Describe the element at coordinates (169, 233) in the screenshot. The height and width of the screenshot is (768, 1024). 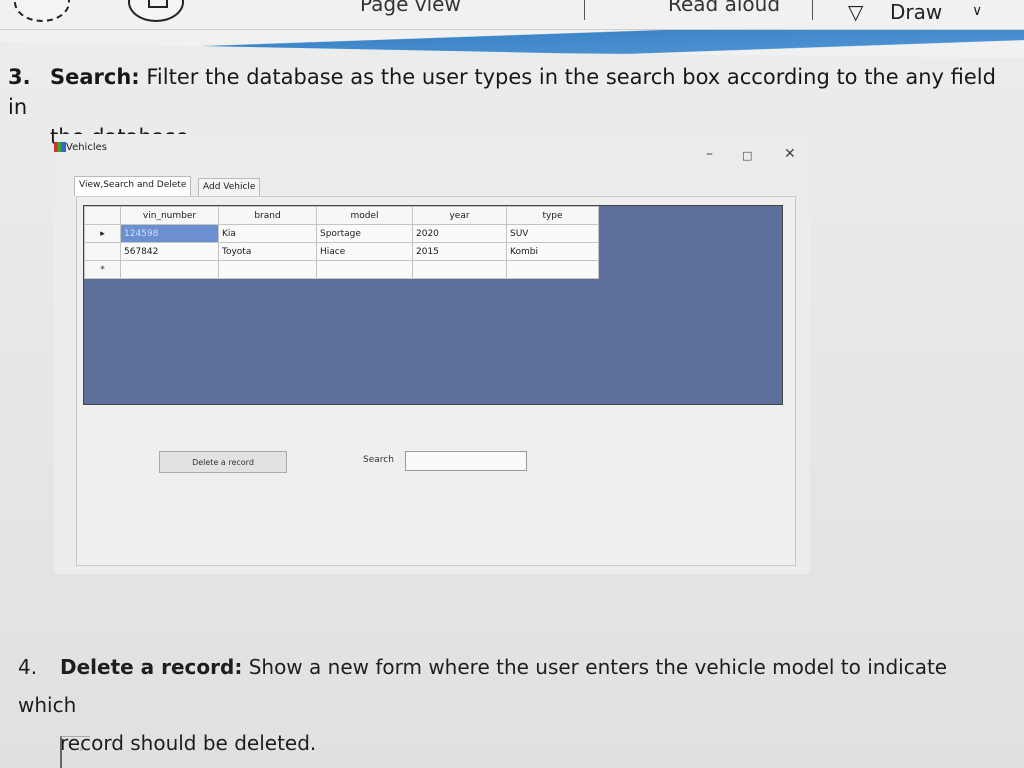
I see `grid-cell: 124598` at that location.